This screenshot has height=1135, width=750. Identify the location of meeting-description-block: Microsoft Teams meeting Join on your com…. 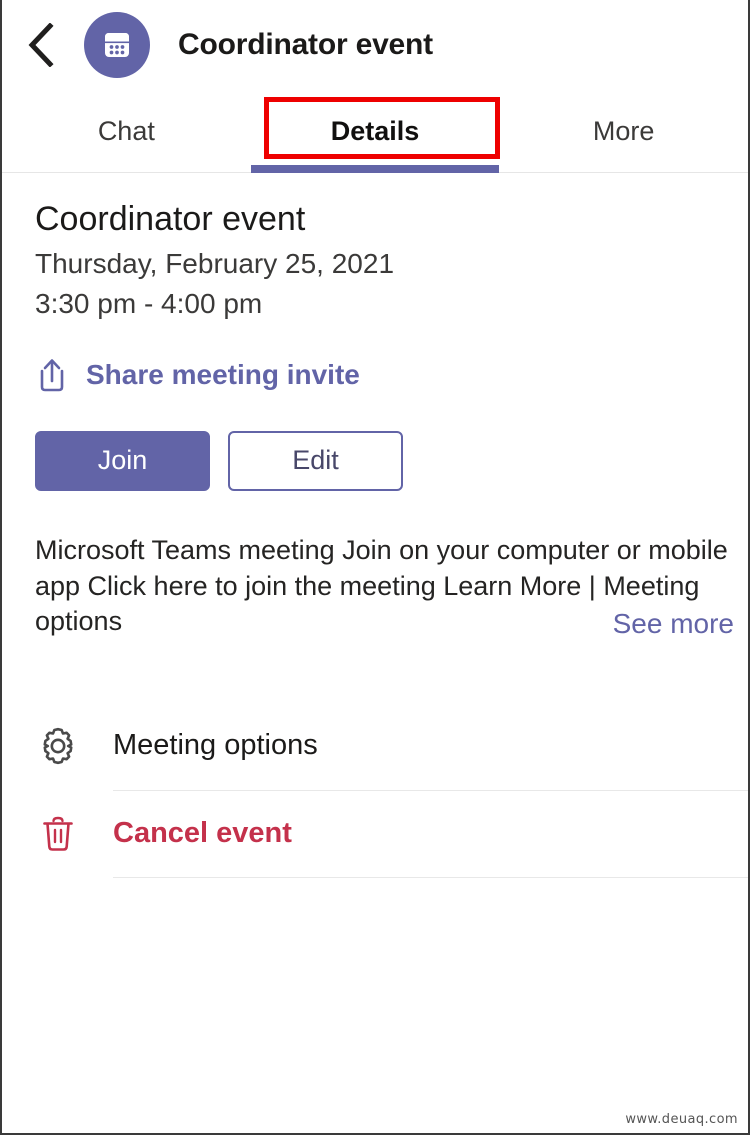
(391, 586).